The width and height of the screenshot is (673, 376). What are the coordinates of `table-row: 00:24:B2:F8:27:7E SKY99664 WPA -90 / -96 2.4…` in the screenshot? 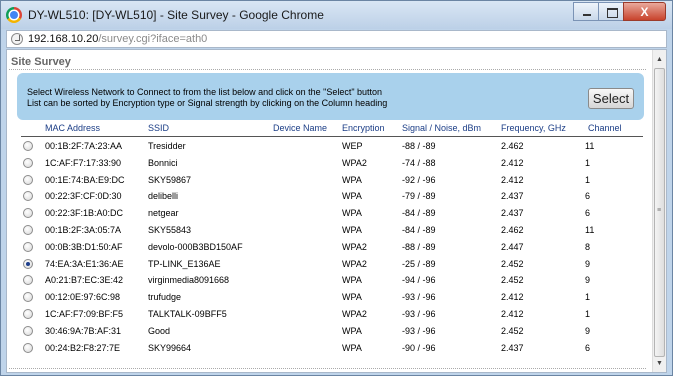 It's located at (332, 347).